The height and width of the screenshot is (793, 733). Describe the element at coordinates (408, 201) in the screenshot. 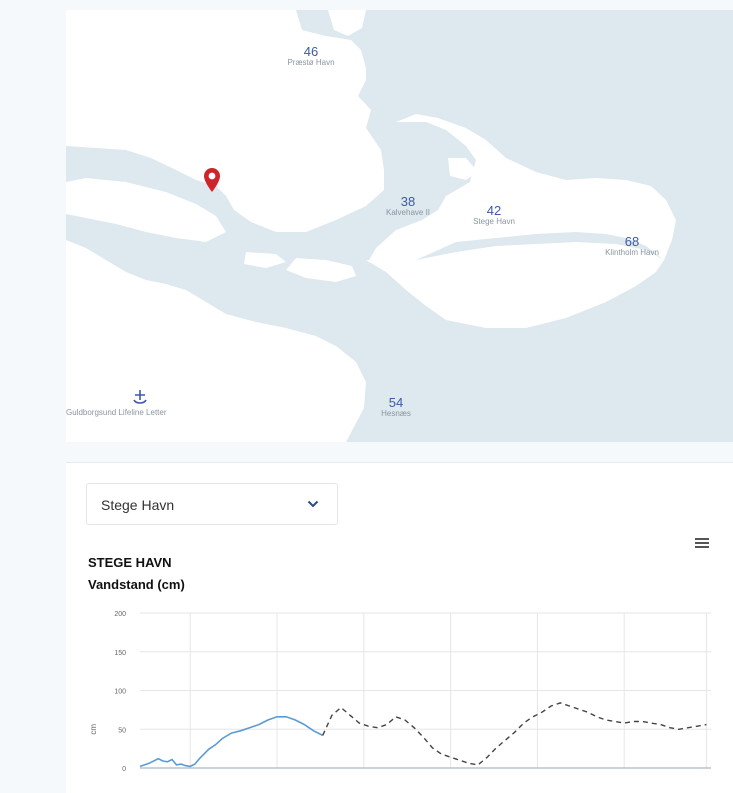

I see `station-value: 38` at that location.